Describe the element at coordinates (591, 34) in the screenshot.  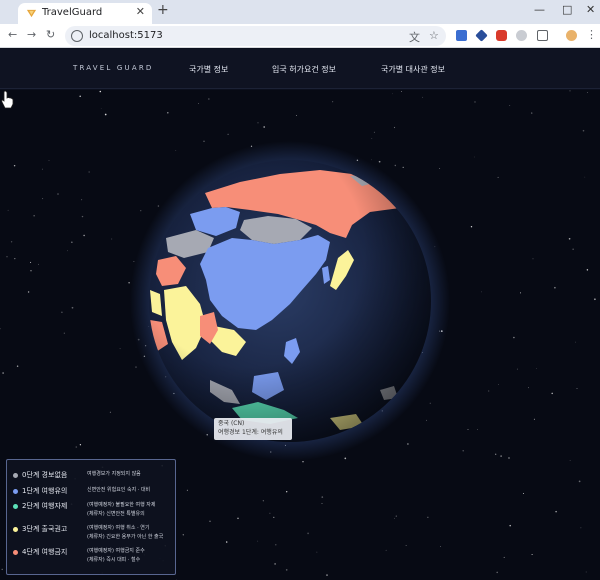
I see `browser-menu-icon: ⋮` at that location.